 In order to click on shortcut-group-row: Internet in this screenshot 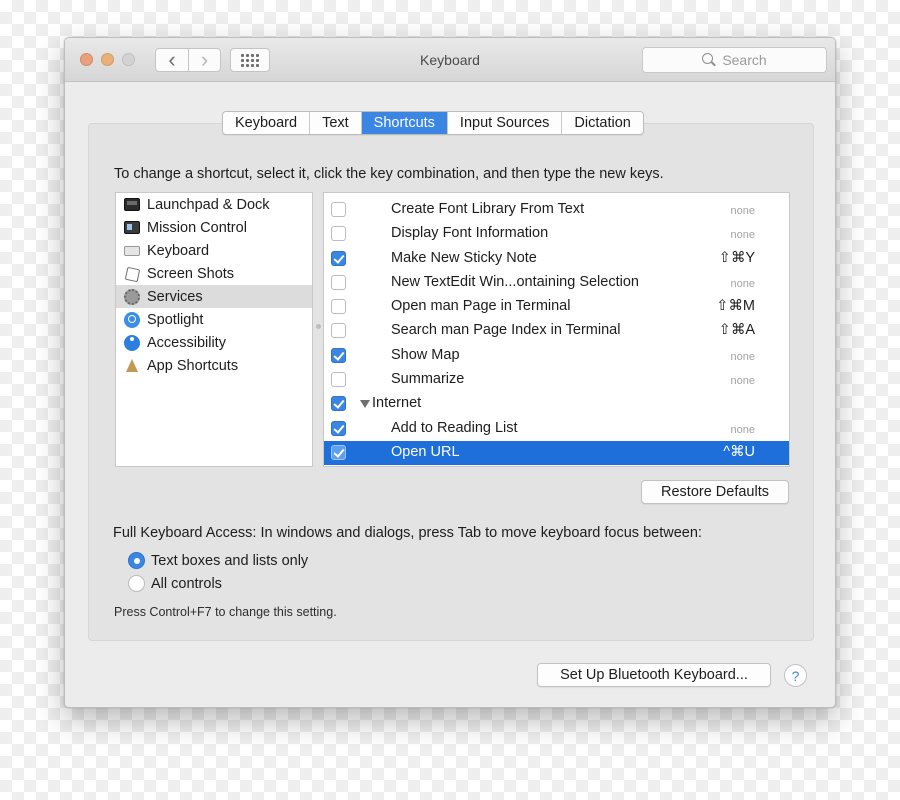, I will do `click(556, 404)`.